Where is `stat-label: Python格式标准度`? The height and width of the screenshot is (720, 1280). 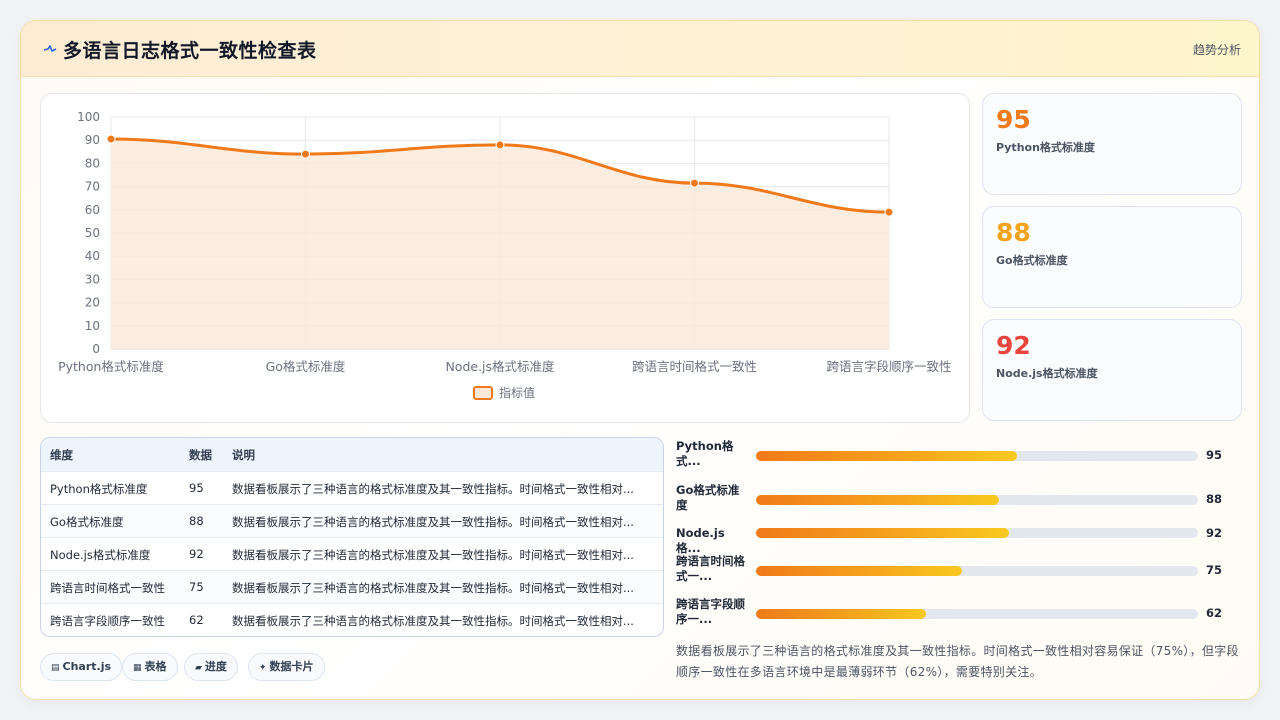 stat-label: Python格式标准度 is located at coordinates (1045, 147).